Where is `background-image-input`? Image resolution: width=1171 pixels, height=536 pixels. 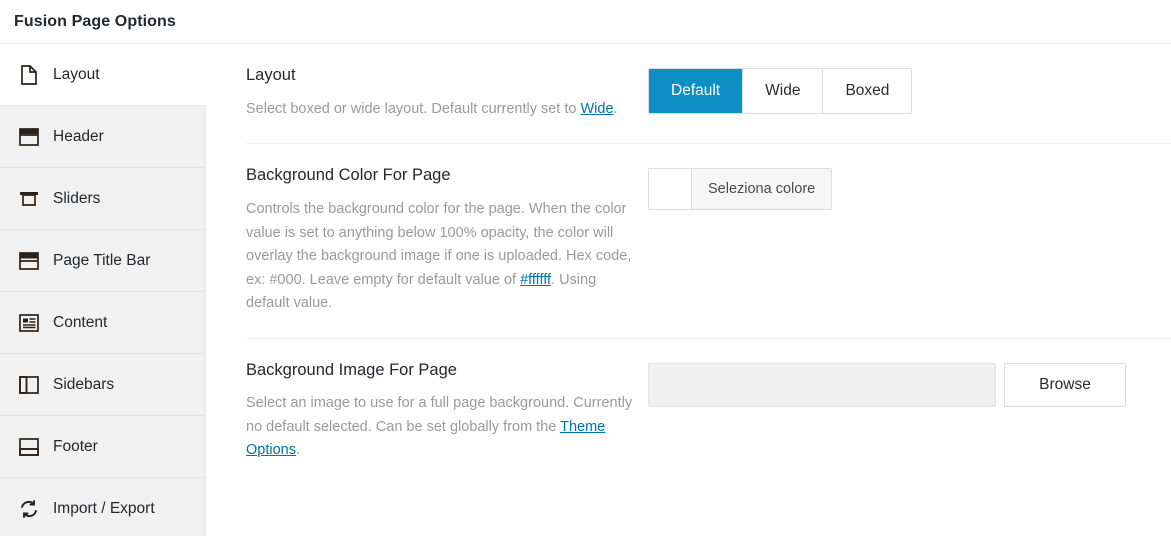
background-image-input is located at coordinates (822, 384).